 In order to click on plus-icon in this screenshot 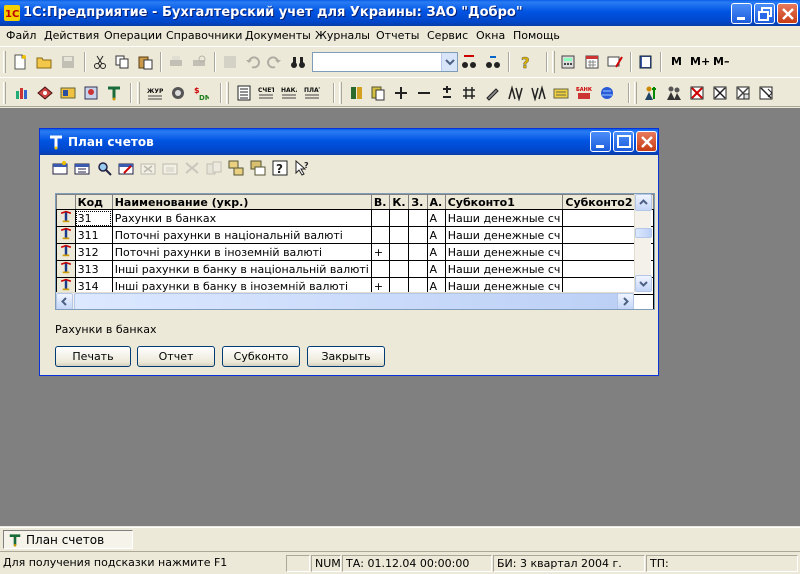, I will do `click(401, 93)`.